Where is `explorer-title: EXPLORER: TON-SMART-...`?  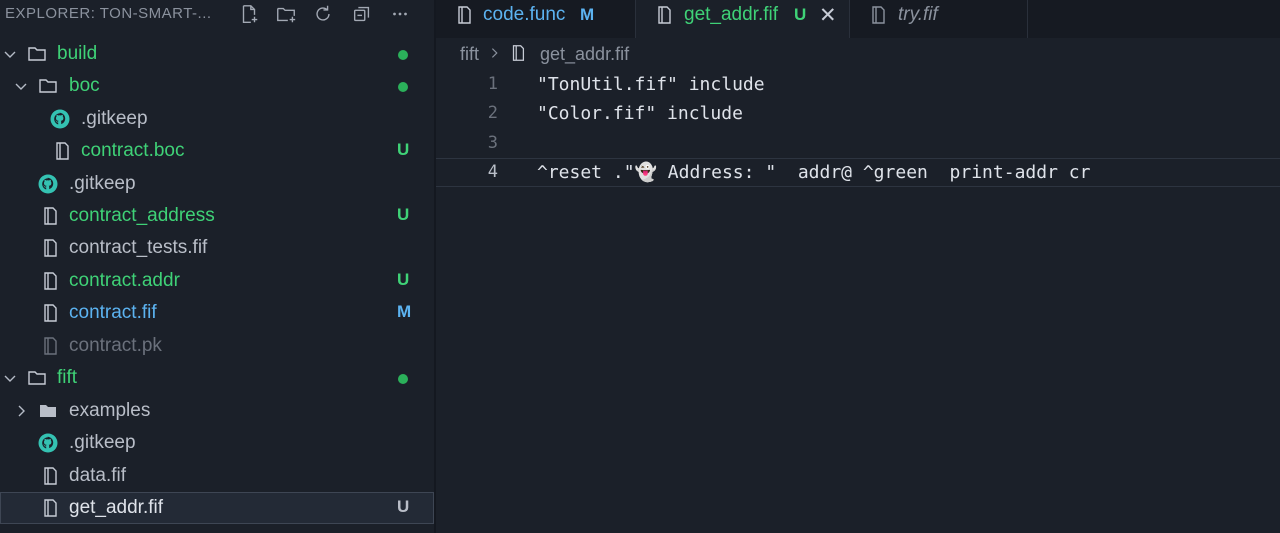 explorer-title: EXPLORER: TON-SMART-... is located at coordinates (108, 13).